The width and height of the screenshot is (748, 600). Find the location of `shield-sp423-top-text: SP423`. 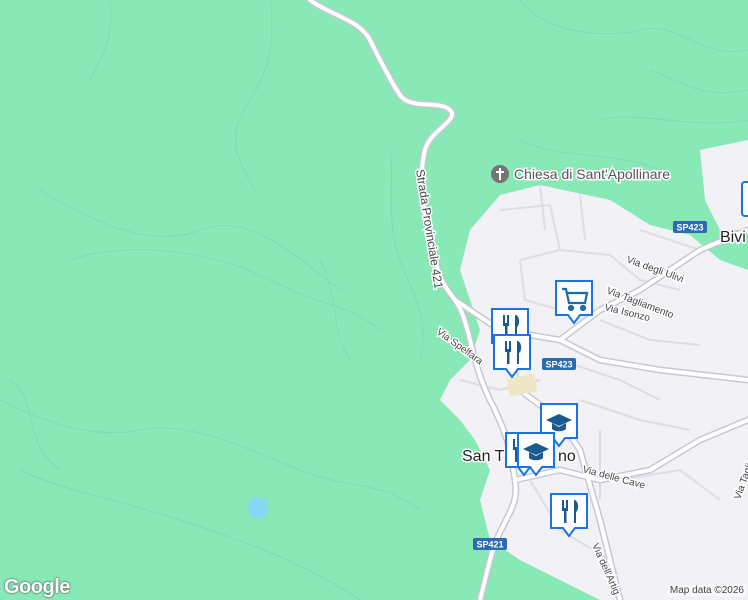

shield-sp423-top-text: SP423 is located at coordinates (689, 228).